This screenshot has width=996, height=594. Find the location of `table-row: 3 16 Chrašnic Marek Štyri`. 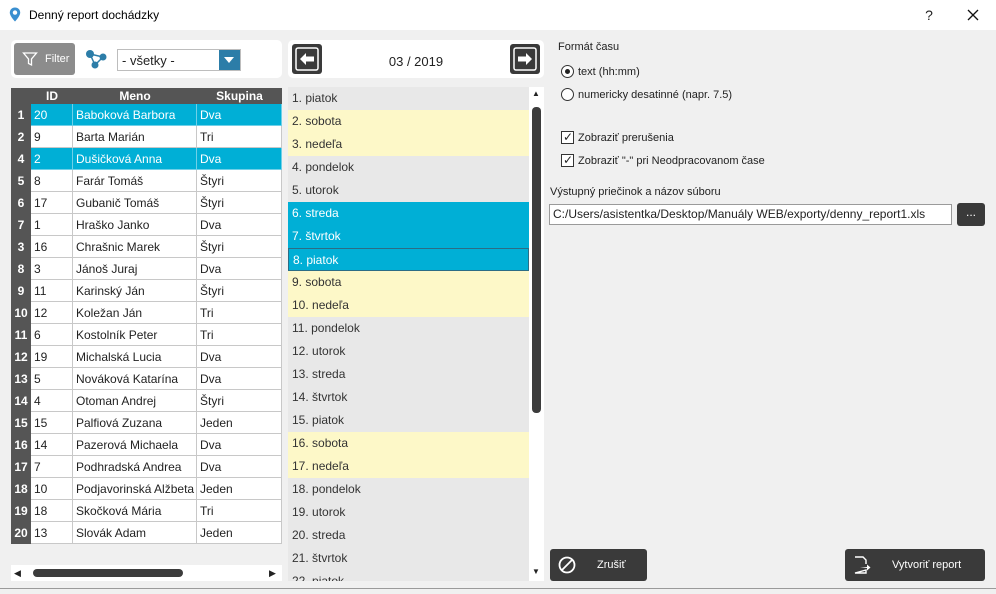

table-row: 3 16 Chrašnic Marek Štyri is located at coordinates (146, 247).